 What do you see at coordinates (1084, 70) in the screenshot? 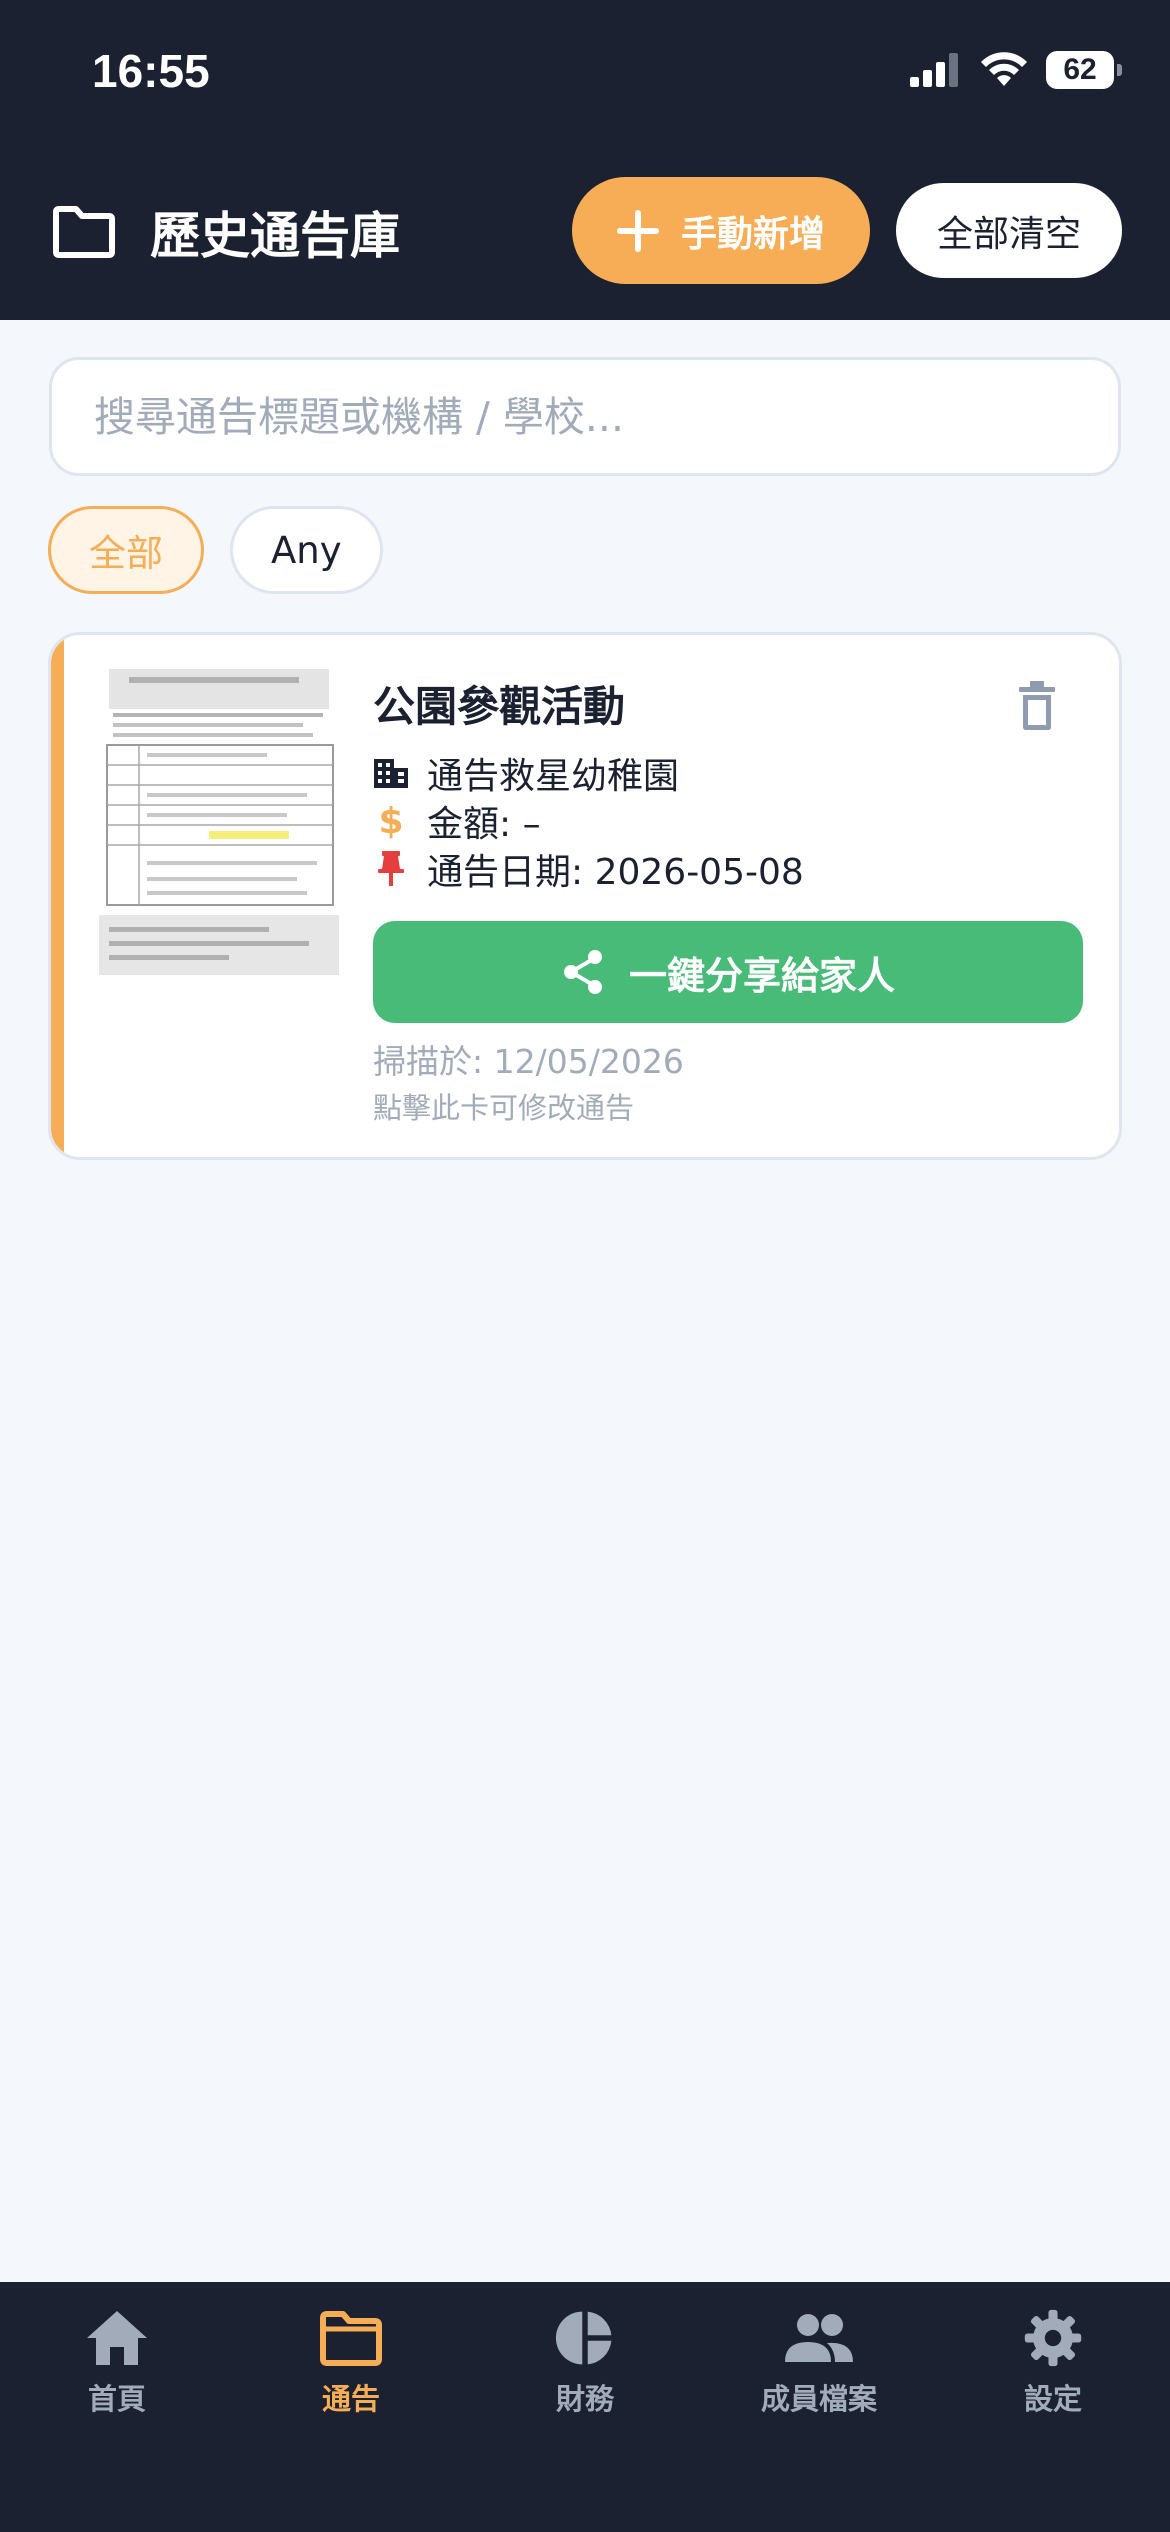
I see `battery-indicator: 62` at bounding box center [1084, 70].